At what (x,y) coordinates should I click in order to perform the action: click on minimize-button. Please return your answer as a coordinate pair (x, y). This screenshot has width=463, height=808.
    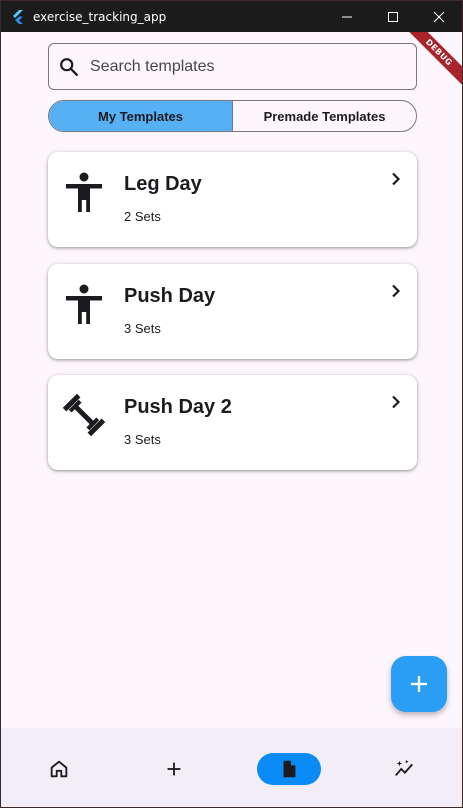
    Looking at the image, I should click on (347, 16).